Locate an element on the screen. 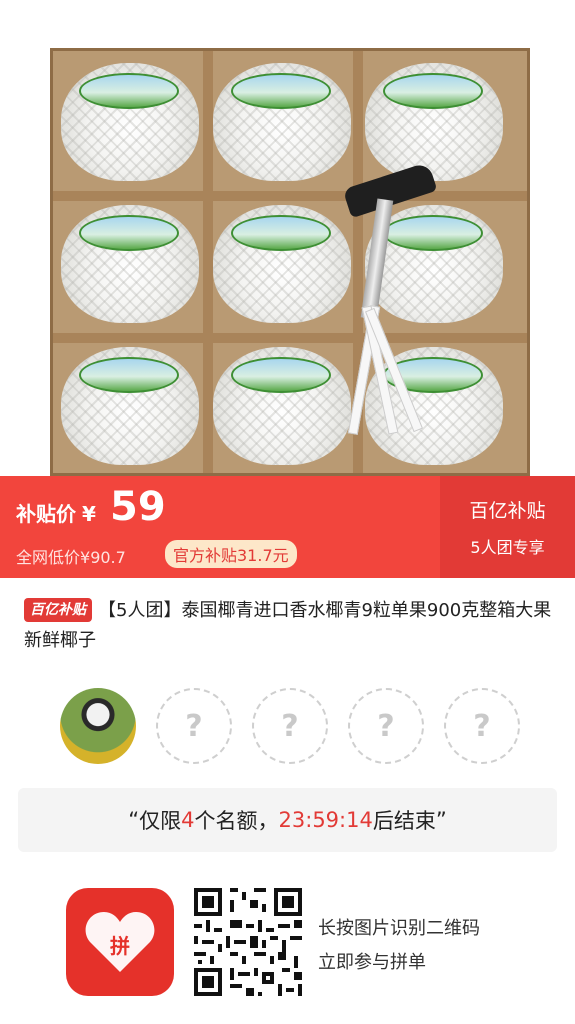 The height and width of the screenshot is (1024, 575). pinduoduo-logo: 拼 is located at coordinates (120, 942).